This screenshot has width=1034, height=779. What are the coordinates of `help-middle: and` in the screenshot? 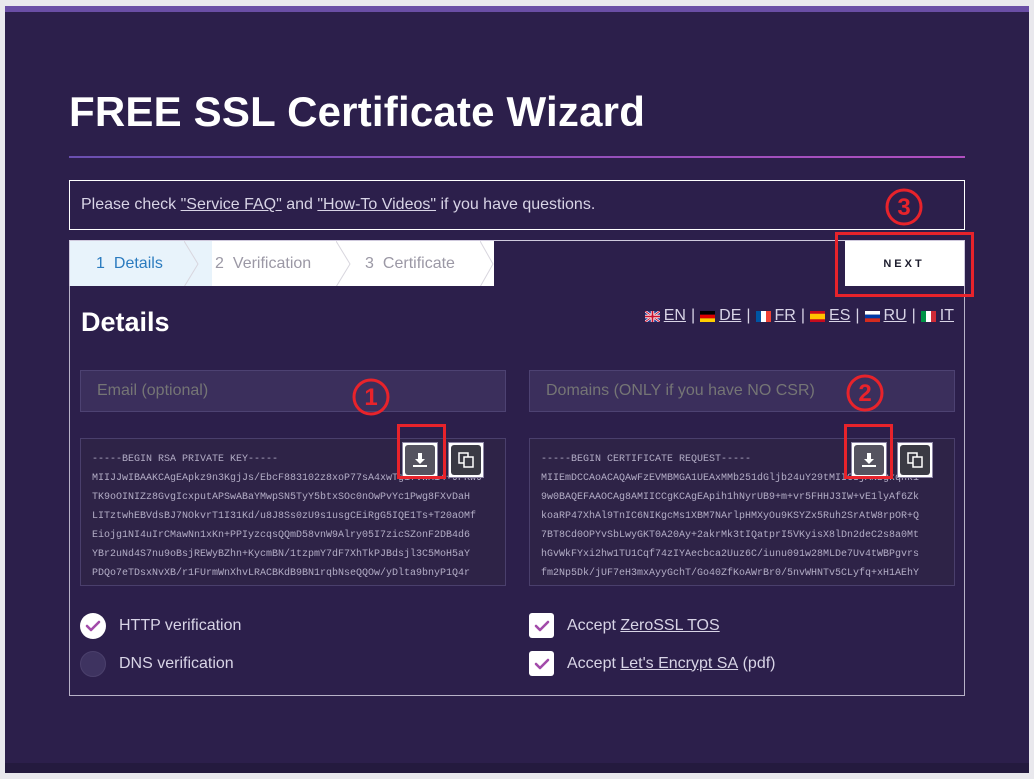 It's located at (299, 204).